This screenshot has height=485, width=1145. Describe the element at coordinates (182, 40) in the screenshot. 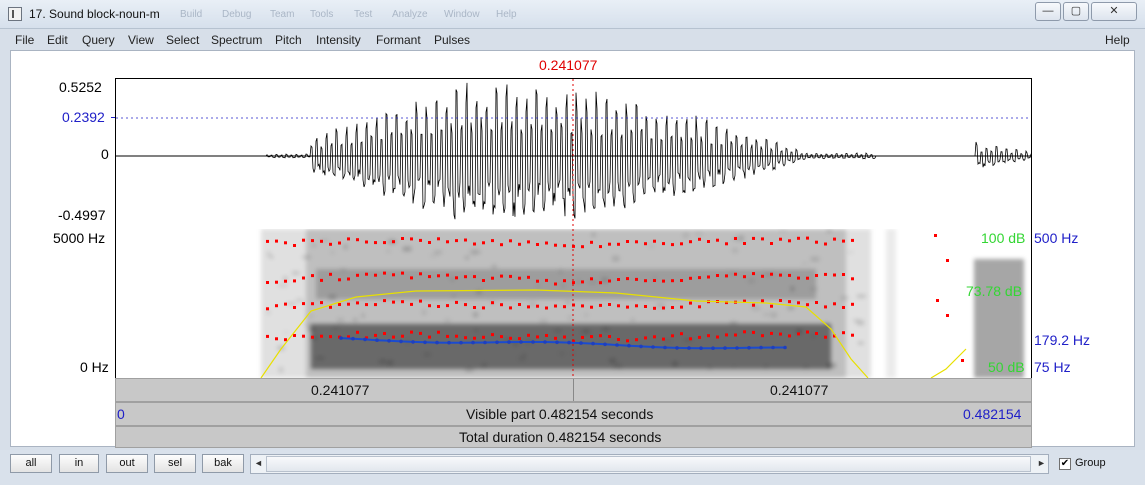

I see `menu-select: Select` at that location.